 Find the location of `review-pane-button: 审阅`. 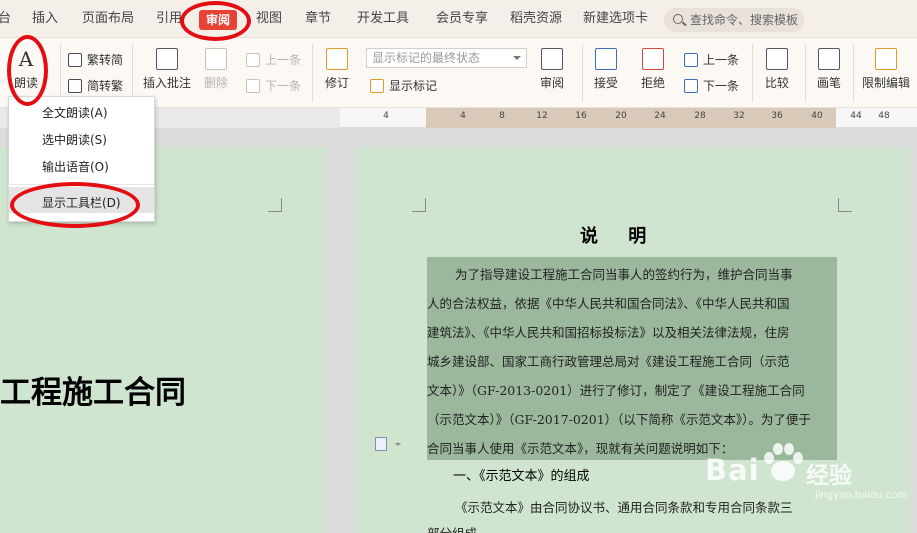

review-pane-button: 审阅 is located at coordinates (552, 69).